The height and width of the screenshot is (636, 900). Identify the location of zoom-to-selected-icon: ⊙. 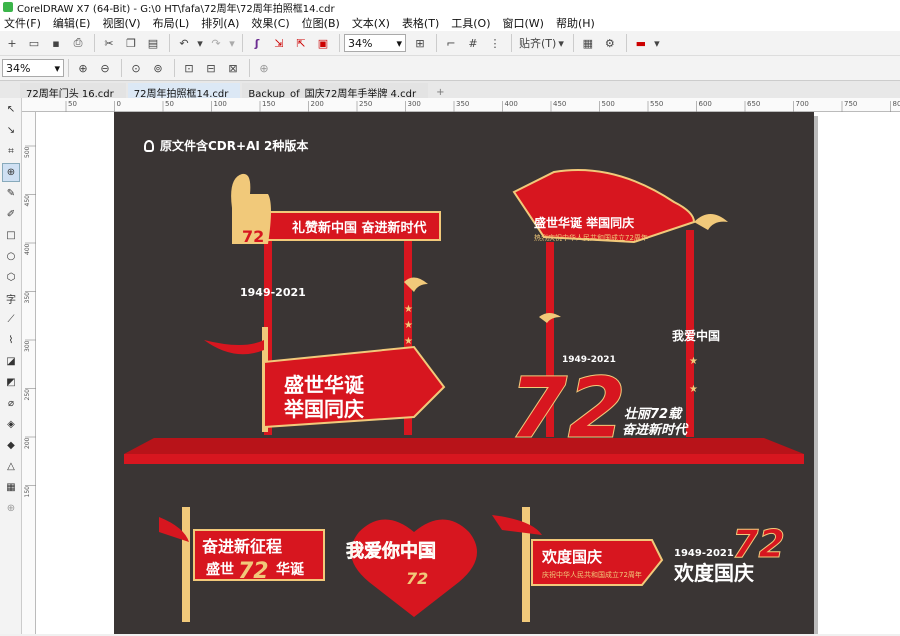
(136, 68).